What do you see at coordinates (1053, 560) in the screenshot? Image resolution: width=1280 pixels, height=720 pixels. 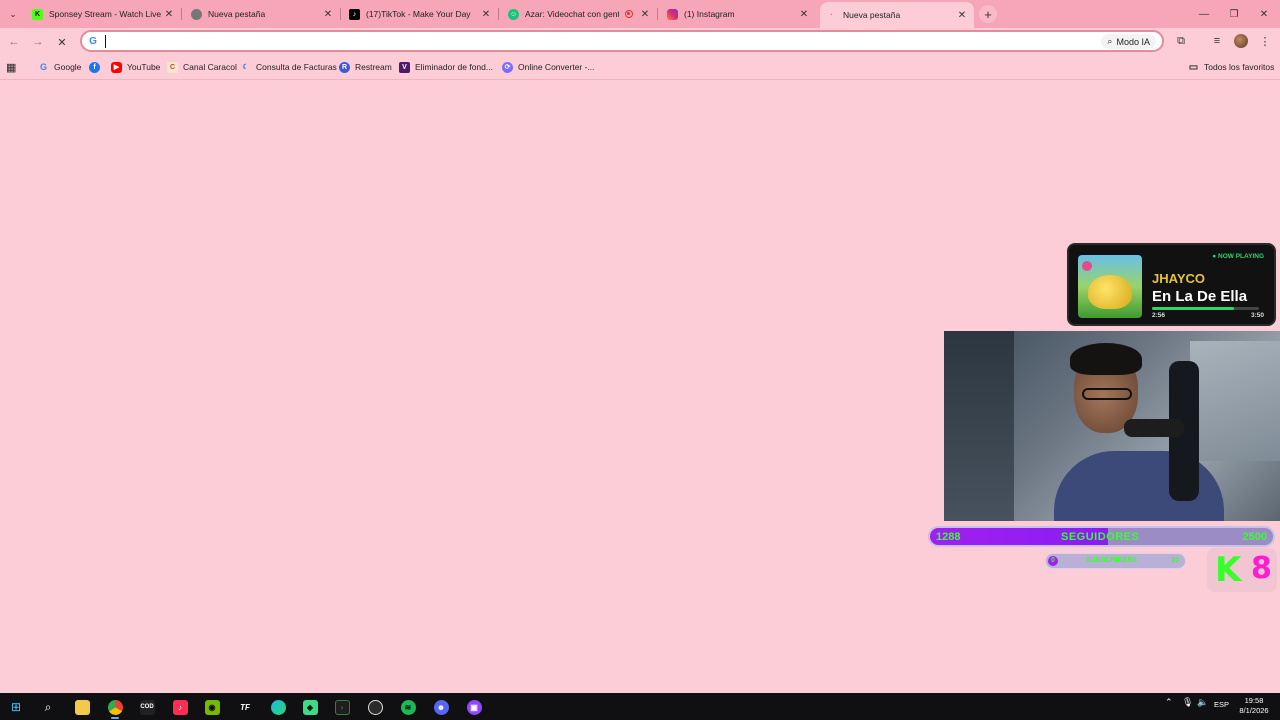 I see `subscriber-count: 0` at bounding box center [1053, 560].